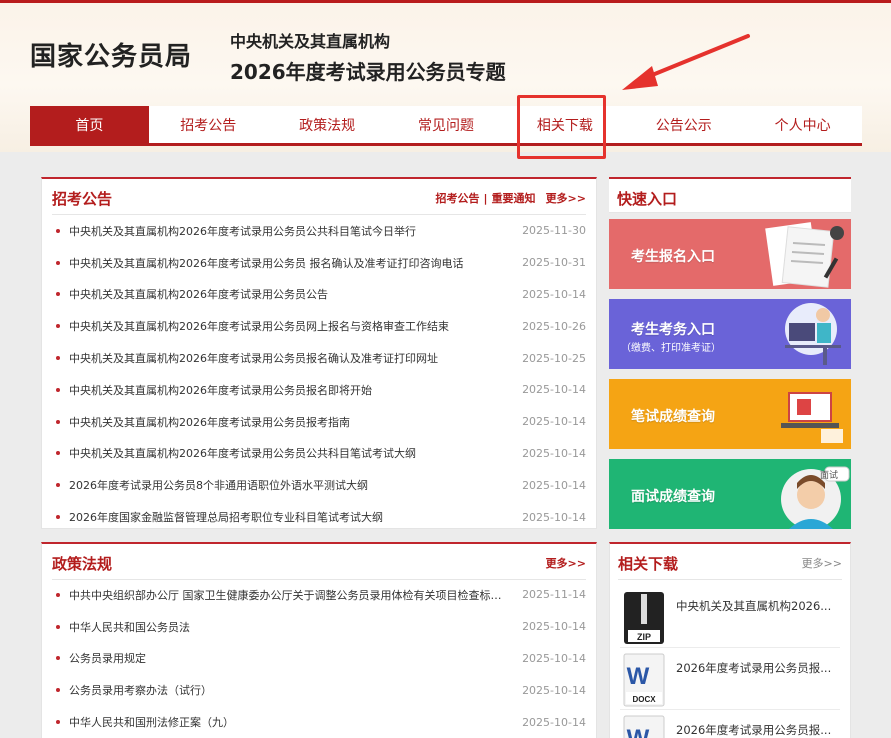  I want to click on important-notices-link: 重要通知, so click(514, 198).